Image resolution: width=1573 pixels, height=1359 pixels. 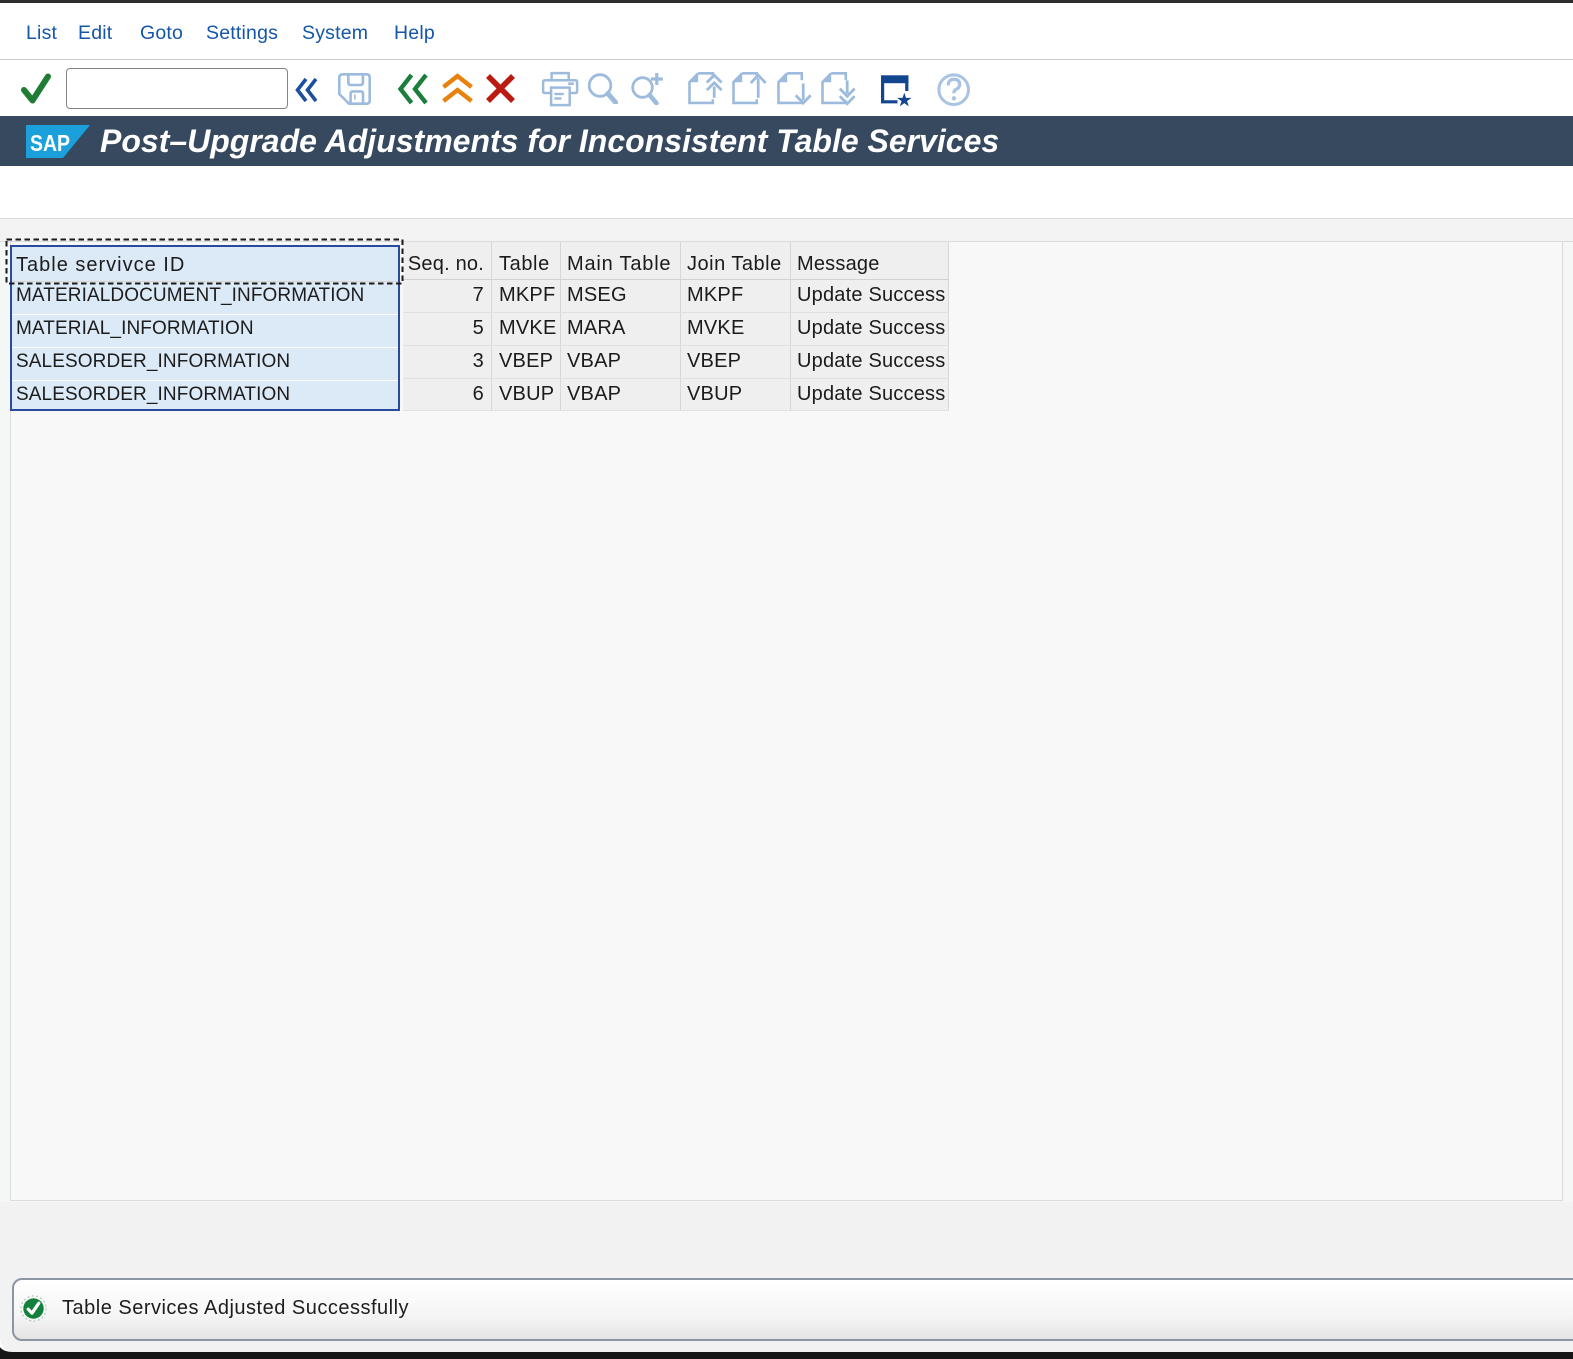 I want to click on svg-text: SAP, so click(x=50, y=143).